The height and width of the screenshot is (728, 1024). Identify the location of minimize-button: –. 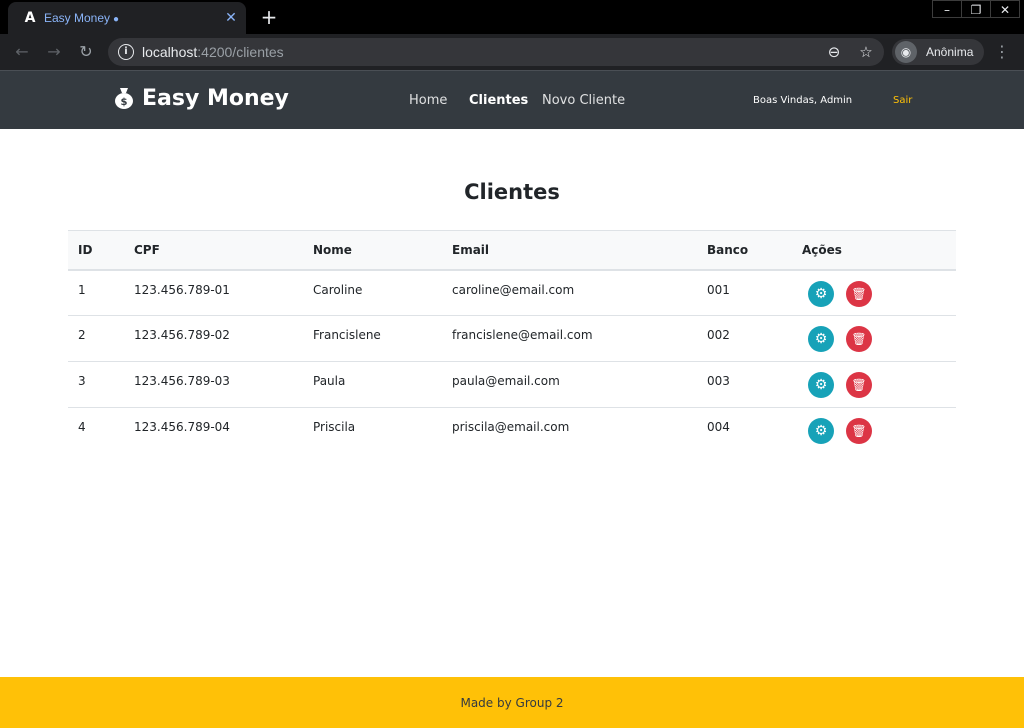
(947, 9).